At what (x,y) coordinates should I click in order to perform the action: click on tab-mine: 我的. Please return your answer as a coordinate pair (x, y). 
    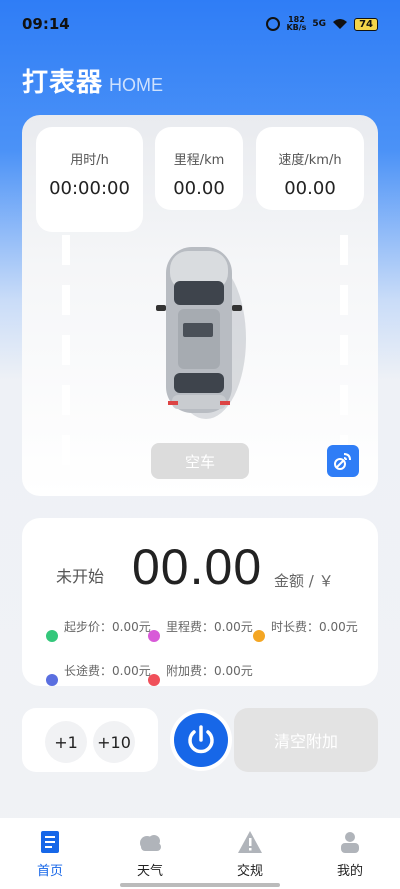
    Looking at the image, I should click on (350, 853).